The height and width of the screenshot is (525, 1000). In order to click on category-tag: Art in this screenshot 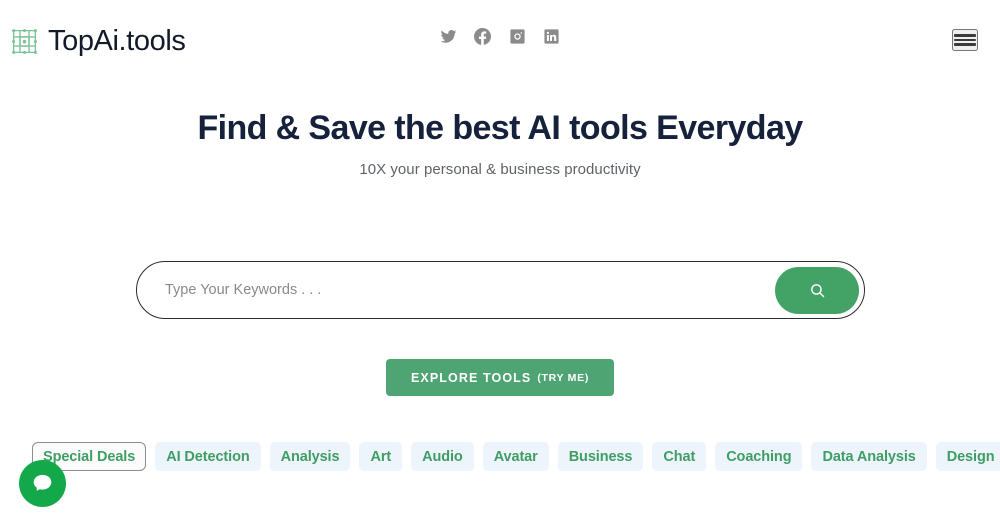, I will do `click(381, 456)`.